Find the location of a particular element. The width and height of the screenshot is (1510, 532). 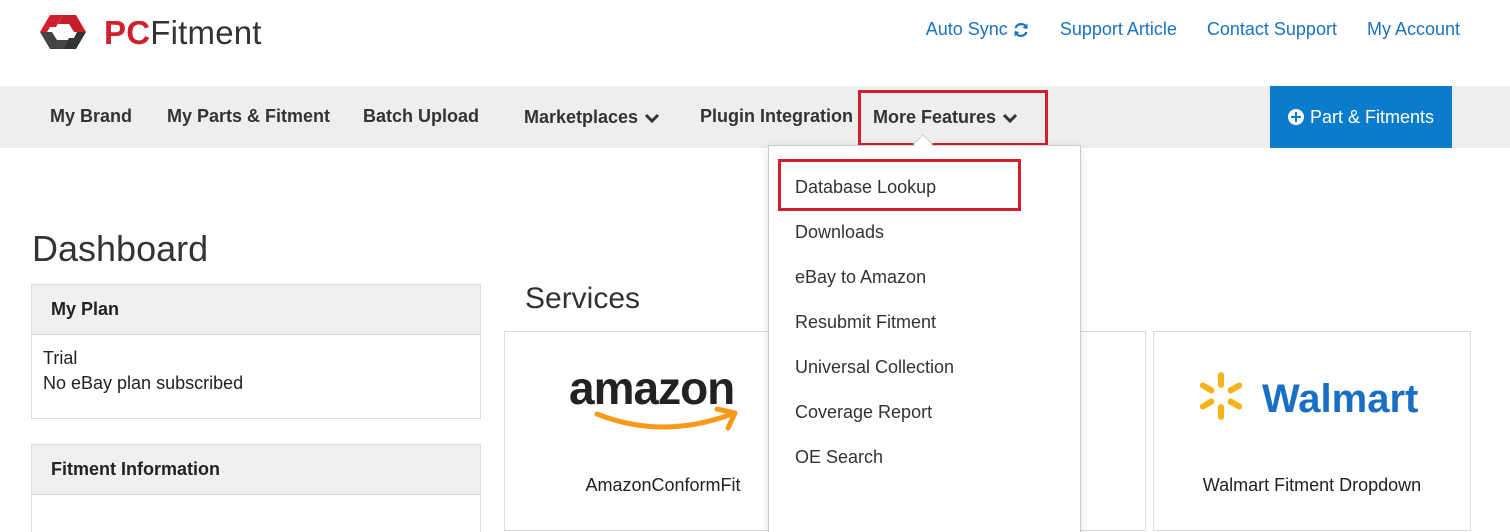

walmart-spark-icon is located at coordinates (1221, 396).